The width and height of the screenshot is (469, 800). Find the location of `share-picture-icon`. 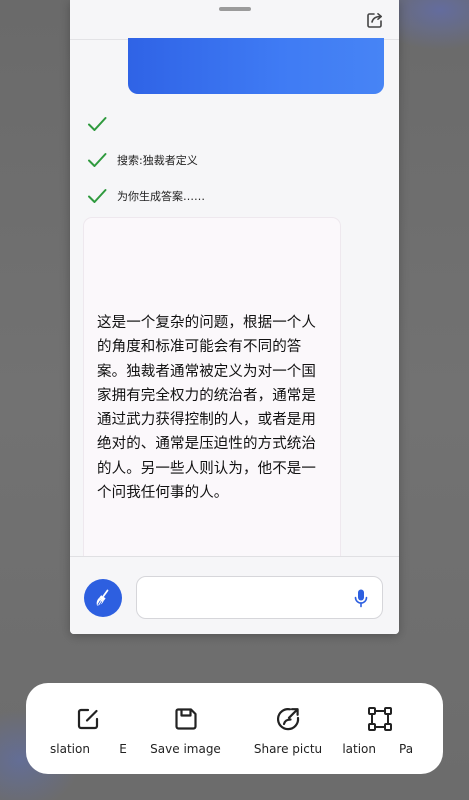

share-picture-icon is located at coordinates (288, 719).